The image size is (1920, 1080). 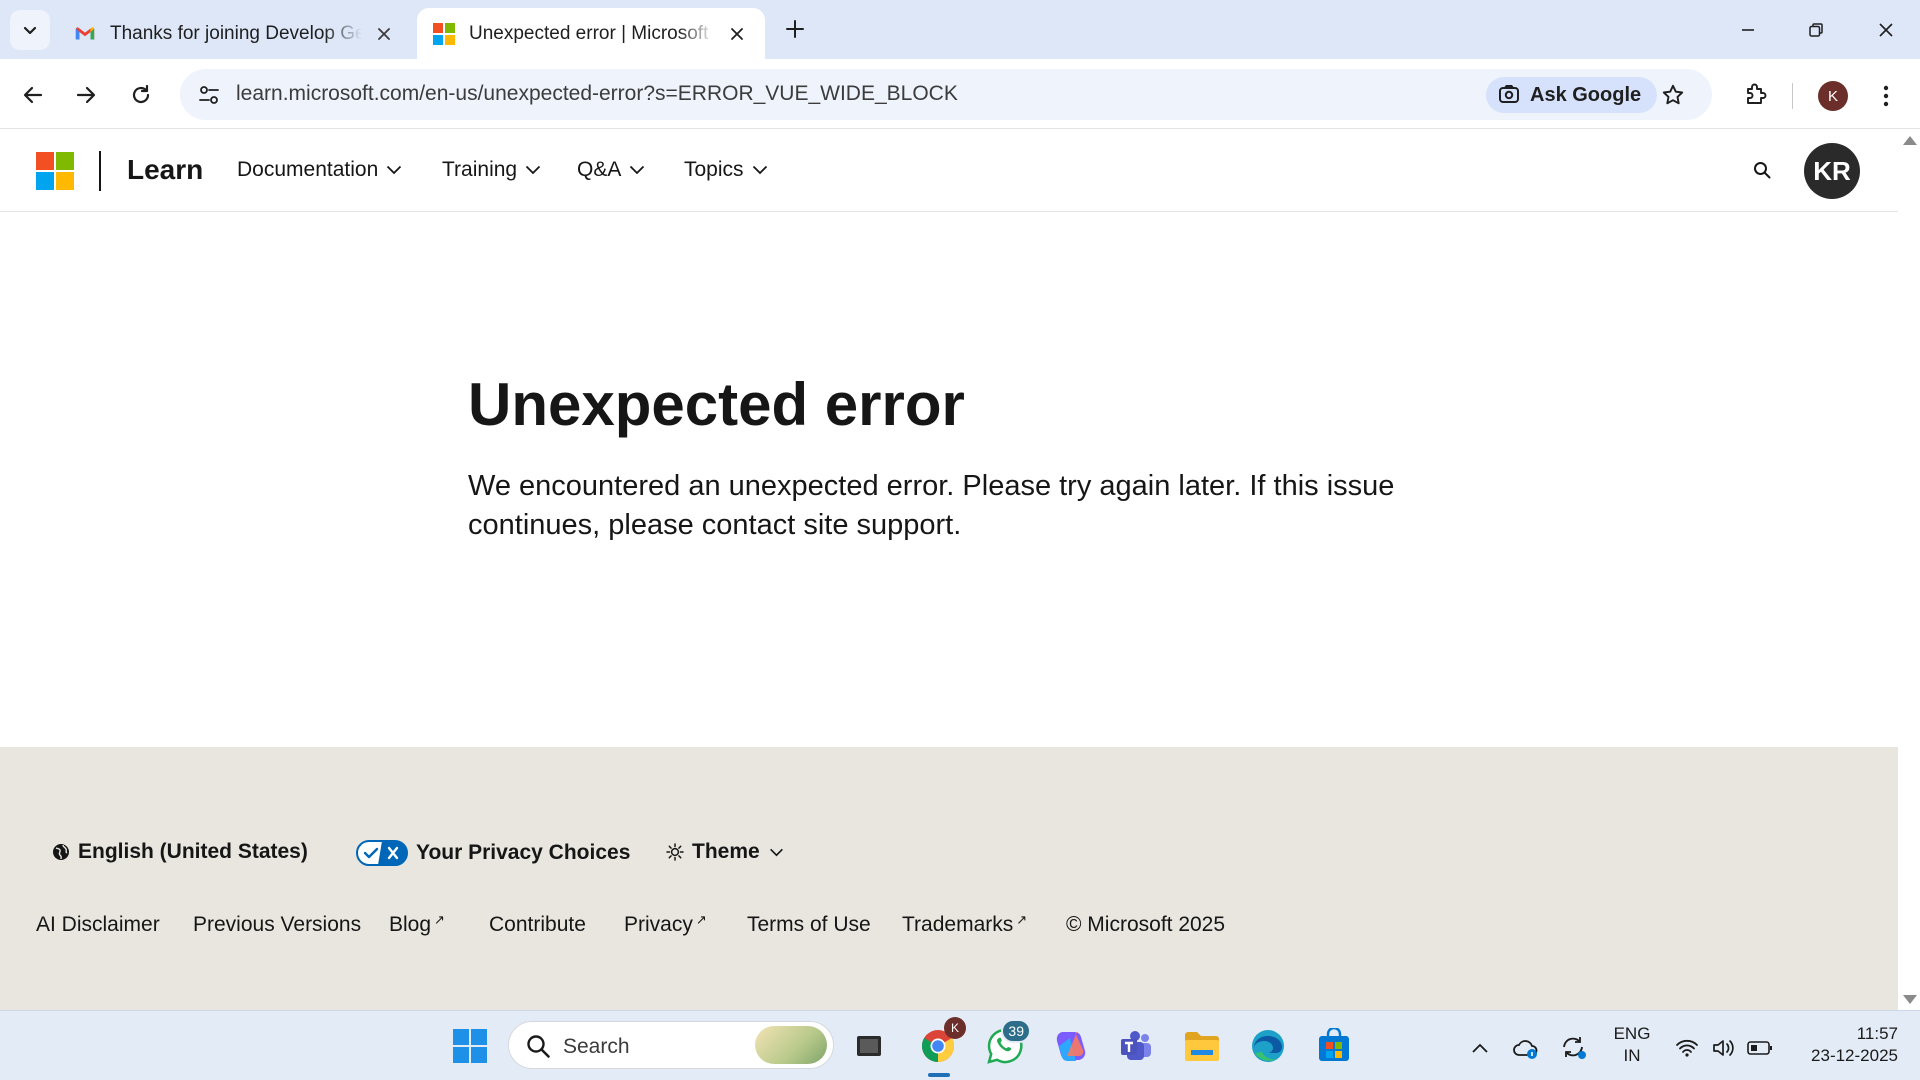 I want to click on nav-documentation: Documentation, so click(x=319, y=170).